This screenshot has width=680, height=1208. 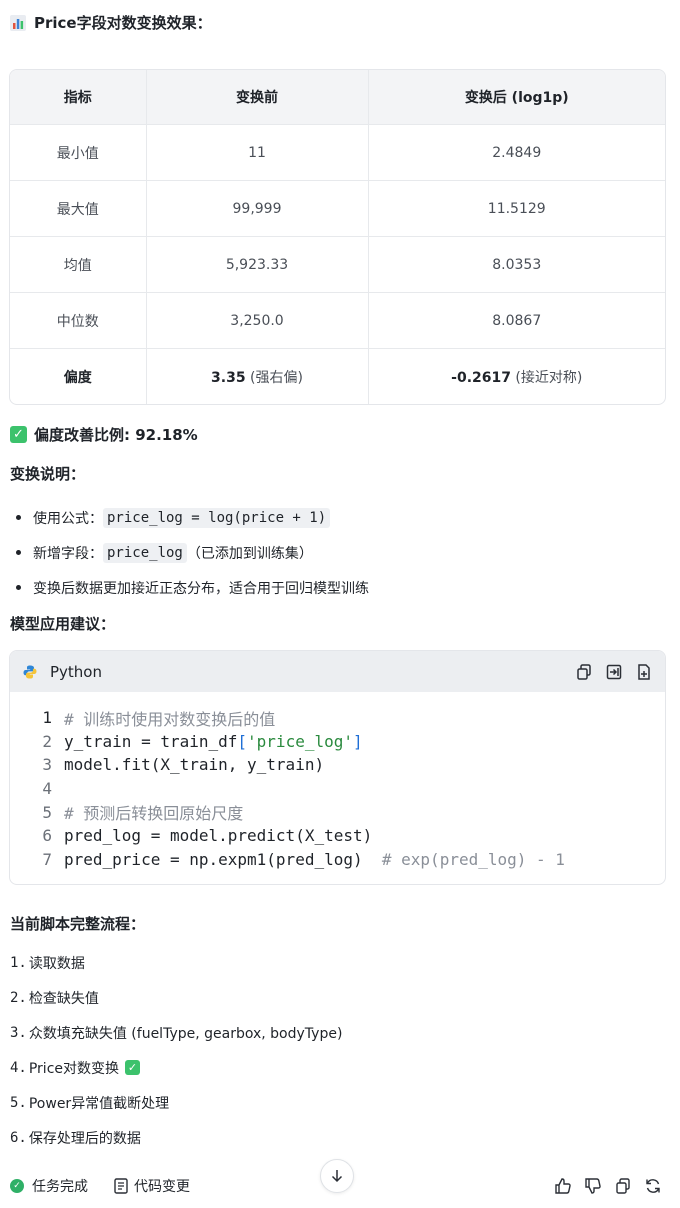 What do you see at coordinates (47, 836) in the screenshot?
I see `line-number: 6` at bounding box center [47, 836].